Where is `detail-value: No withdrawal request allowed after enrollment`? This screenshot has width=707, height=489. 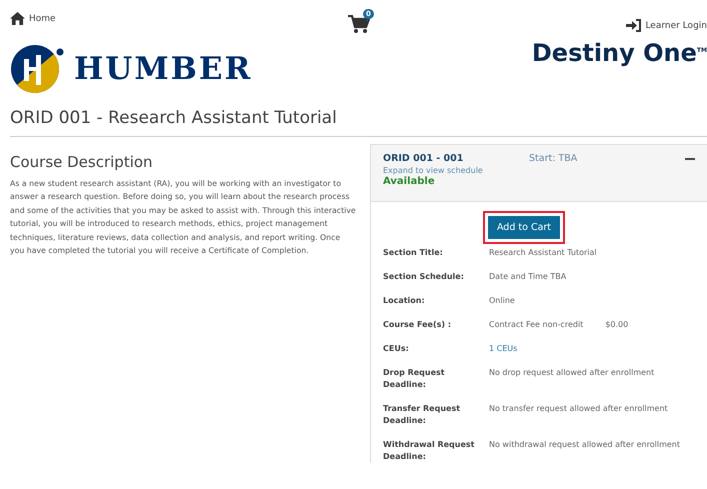
detail-value: No withdrawal request allowed after enrollment is located at coordinates (584, 445).